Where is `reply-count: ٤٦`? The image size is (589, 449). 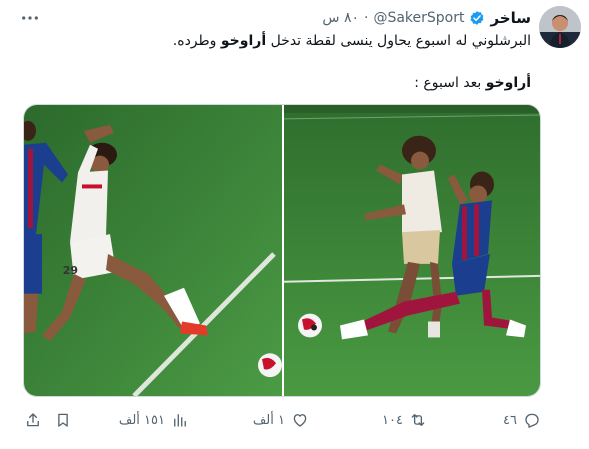
reply-count: ٤٦ is located at coordinates (510, 420).